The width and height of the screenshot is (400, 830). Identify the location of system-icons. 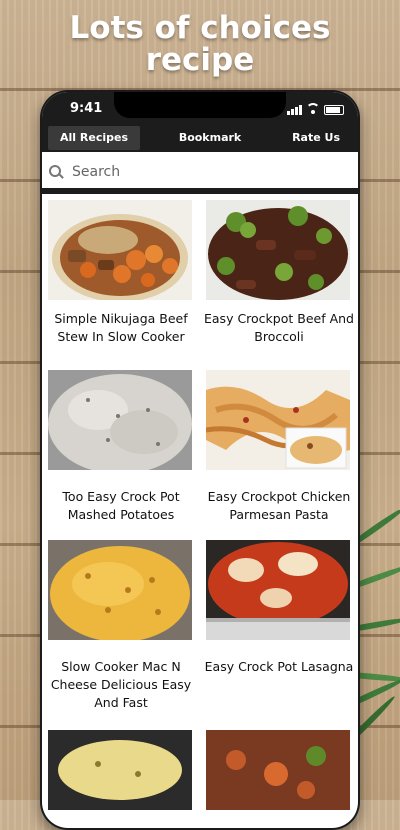
(315, 108).